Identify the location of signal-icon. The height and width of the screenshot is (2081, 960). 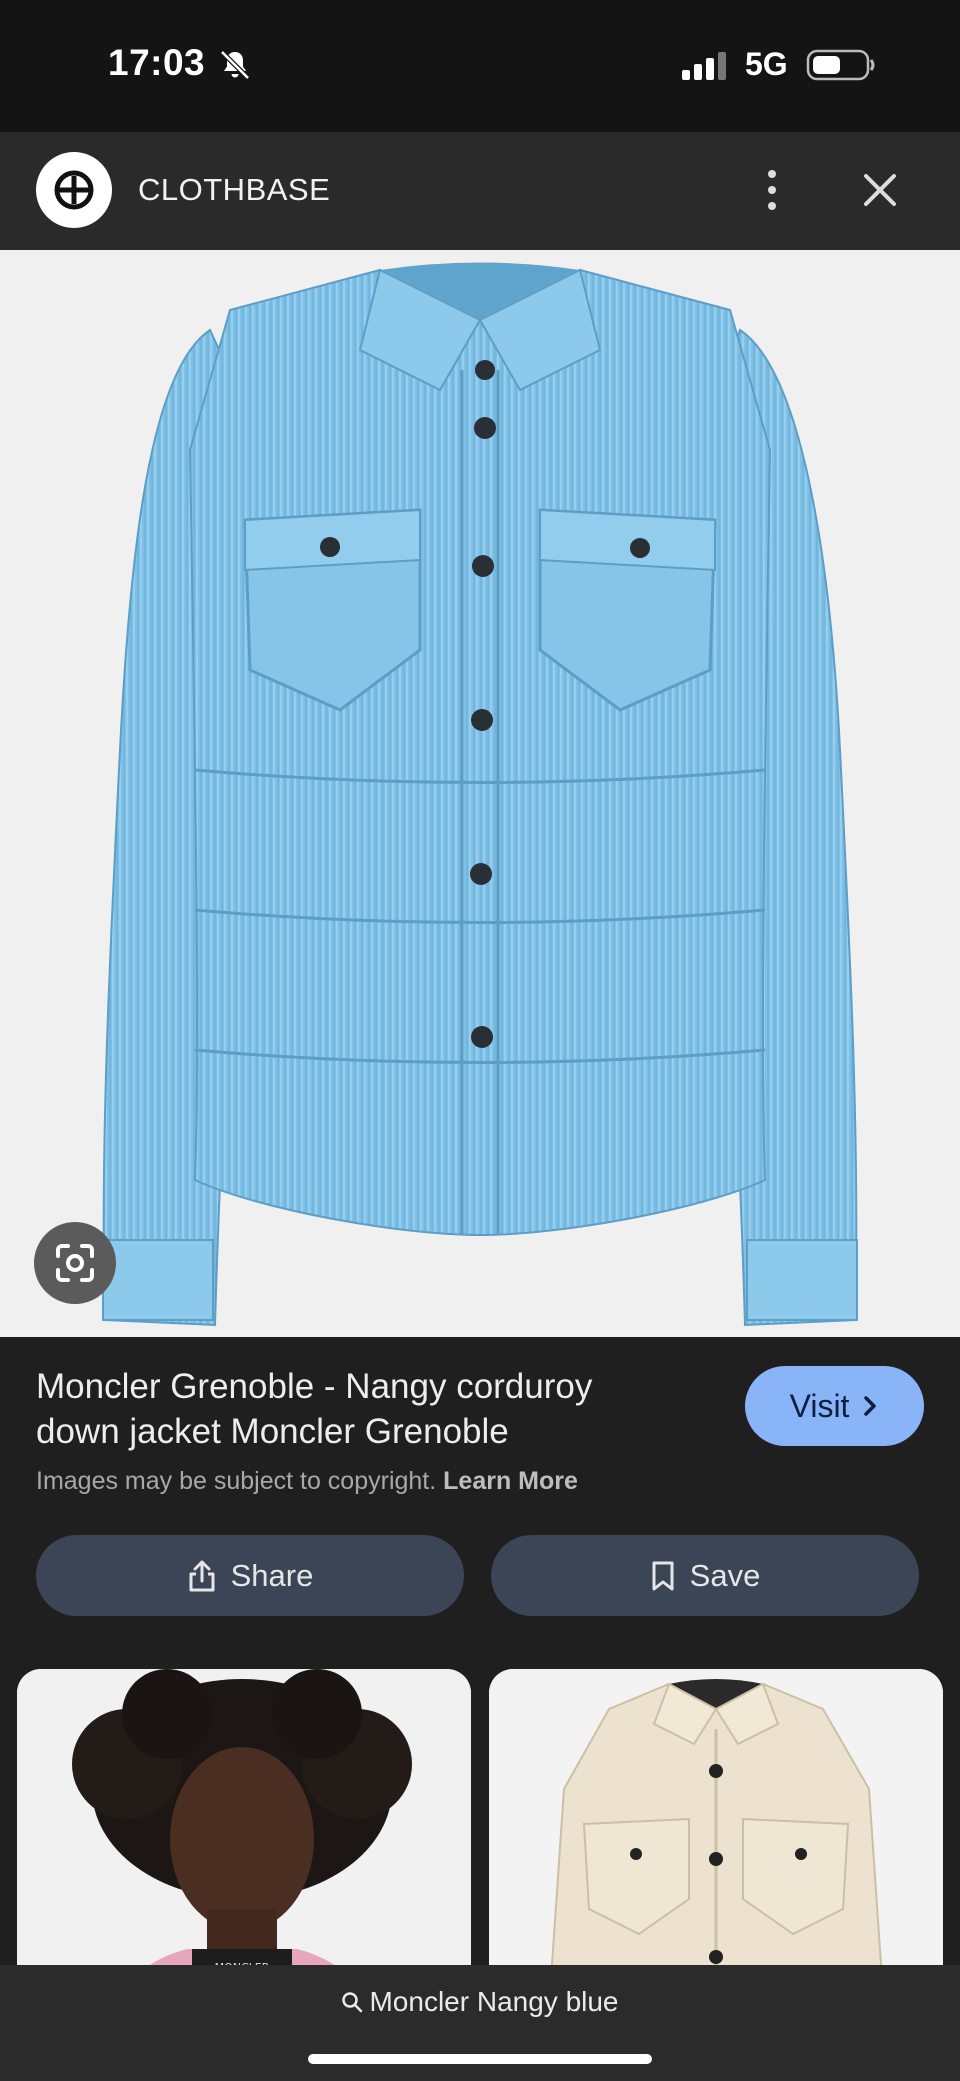
(704, 66).